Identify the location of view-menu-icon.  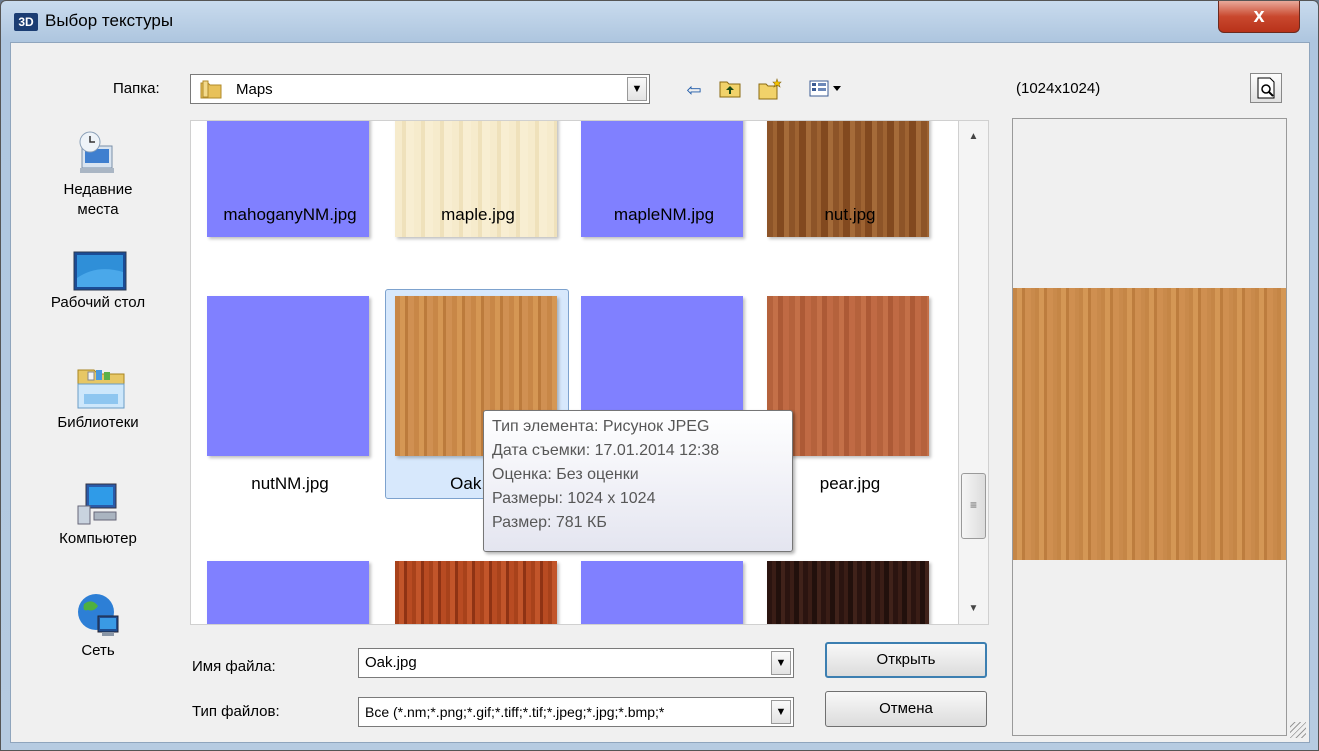
(828, 90).